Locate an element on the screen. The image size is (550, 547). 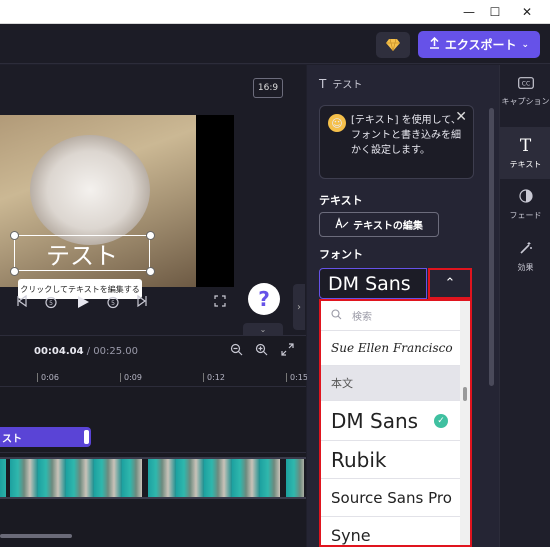
video-track is located at coordinates (153, 478).